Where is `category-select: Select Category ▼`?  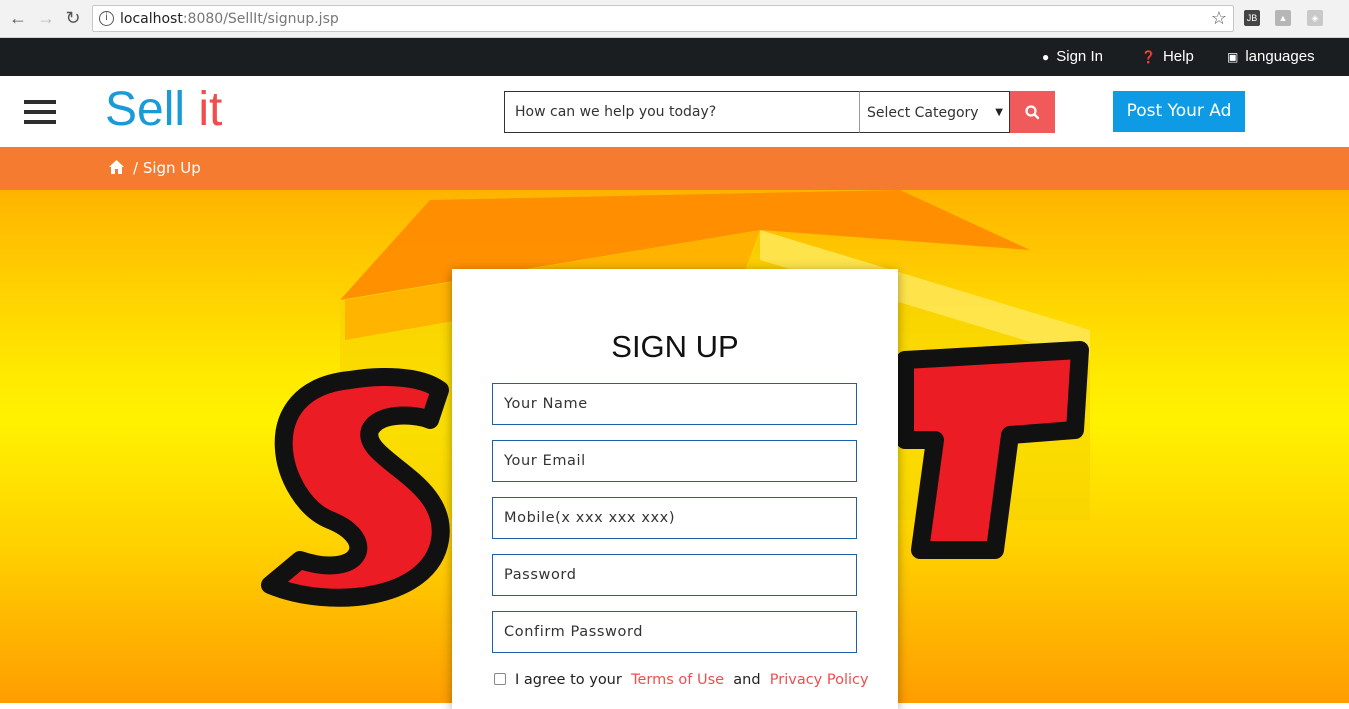 category-select: Select Category ▼ is located at coordinates (934, 112).